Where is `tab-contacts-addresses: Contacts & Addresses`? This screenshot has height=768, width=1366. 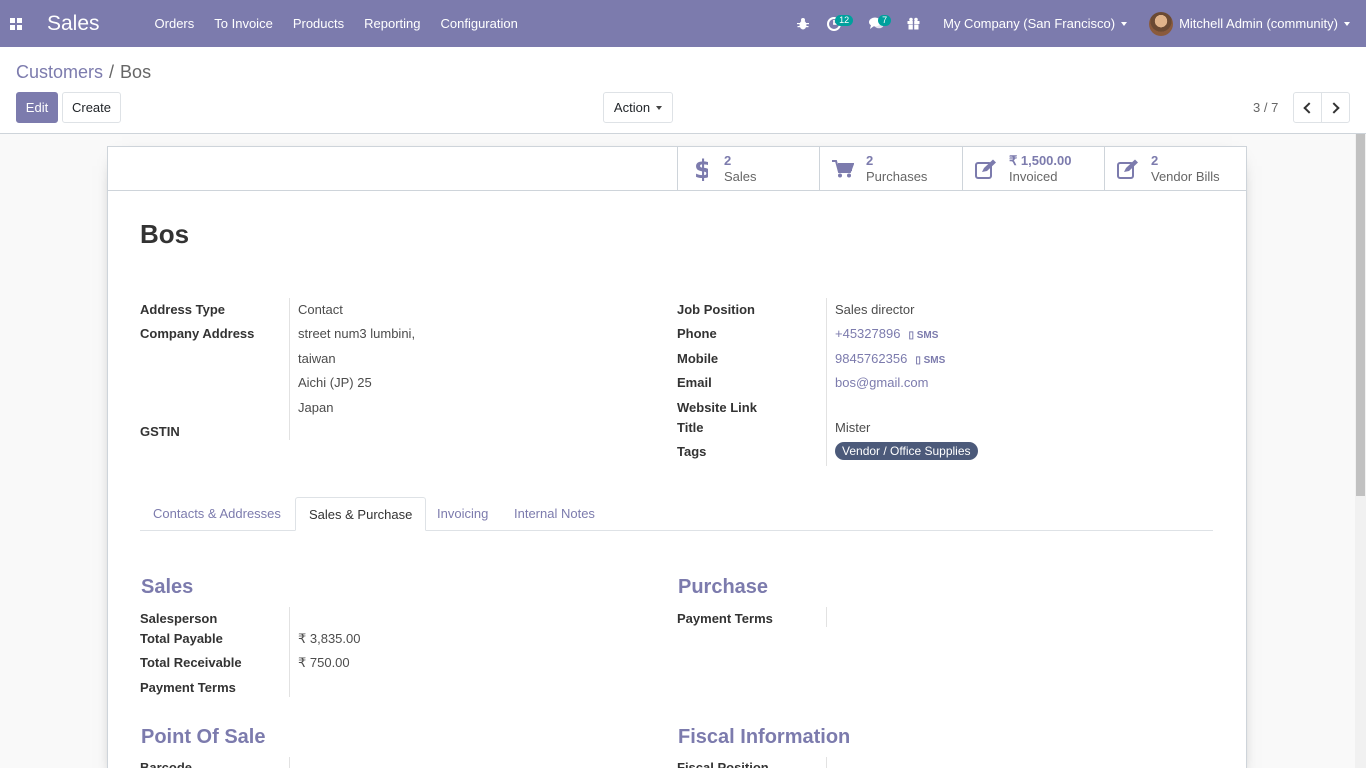
tab-contacts-addresses: Contacts & Addresses is located at coordinates (217, 514).